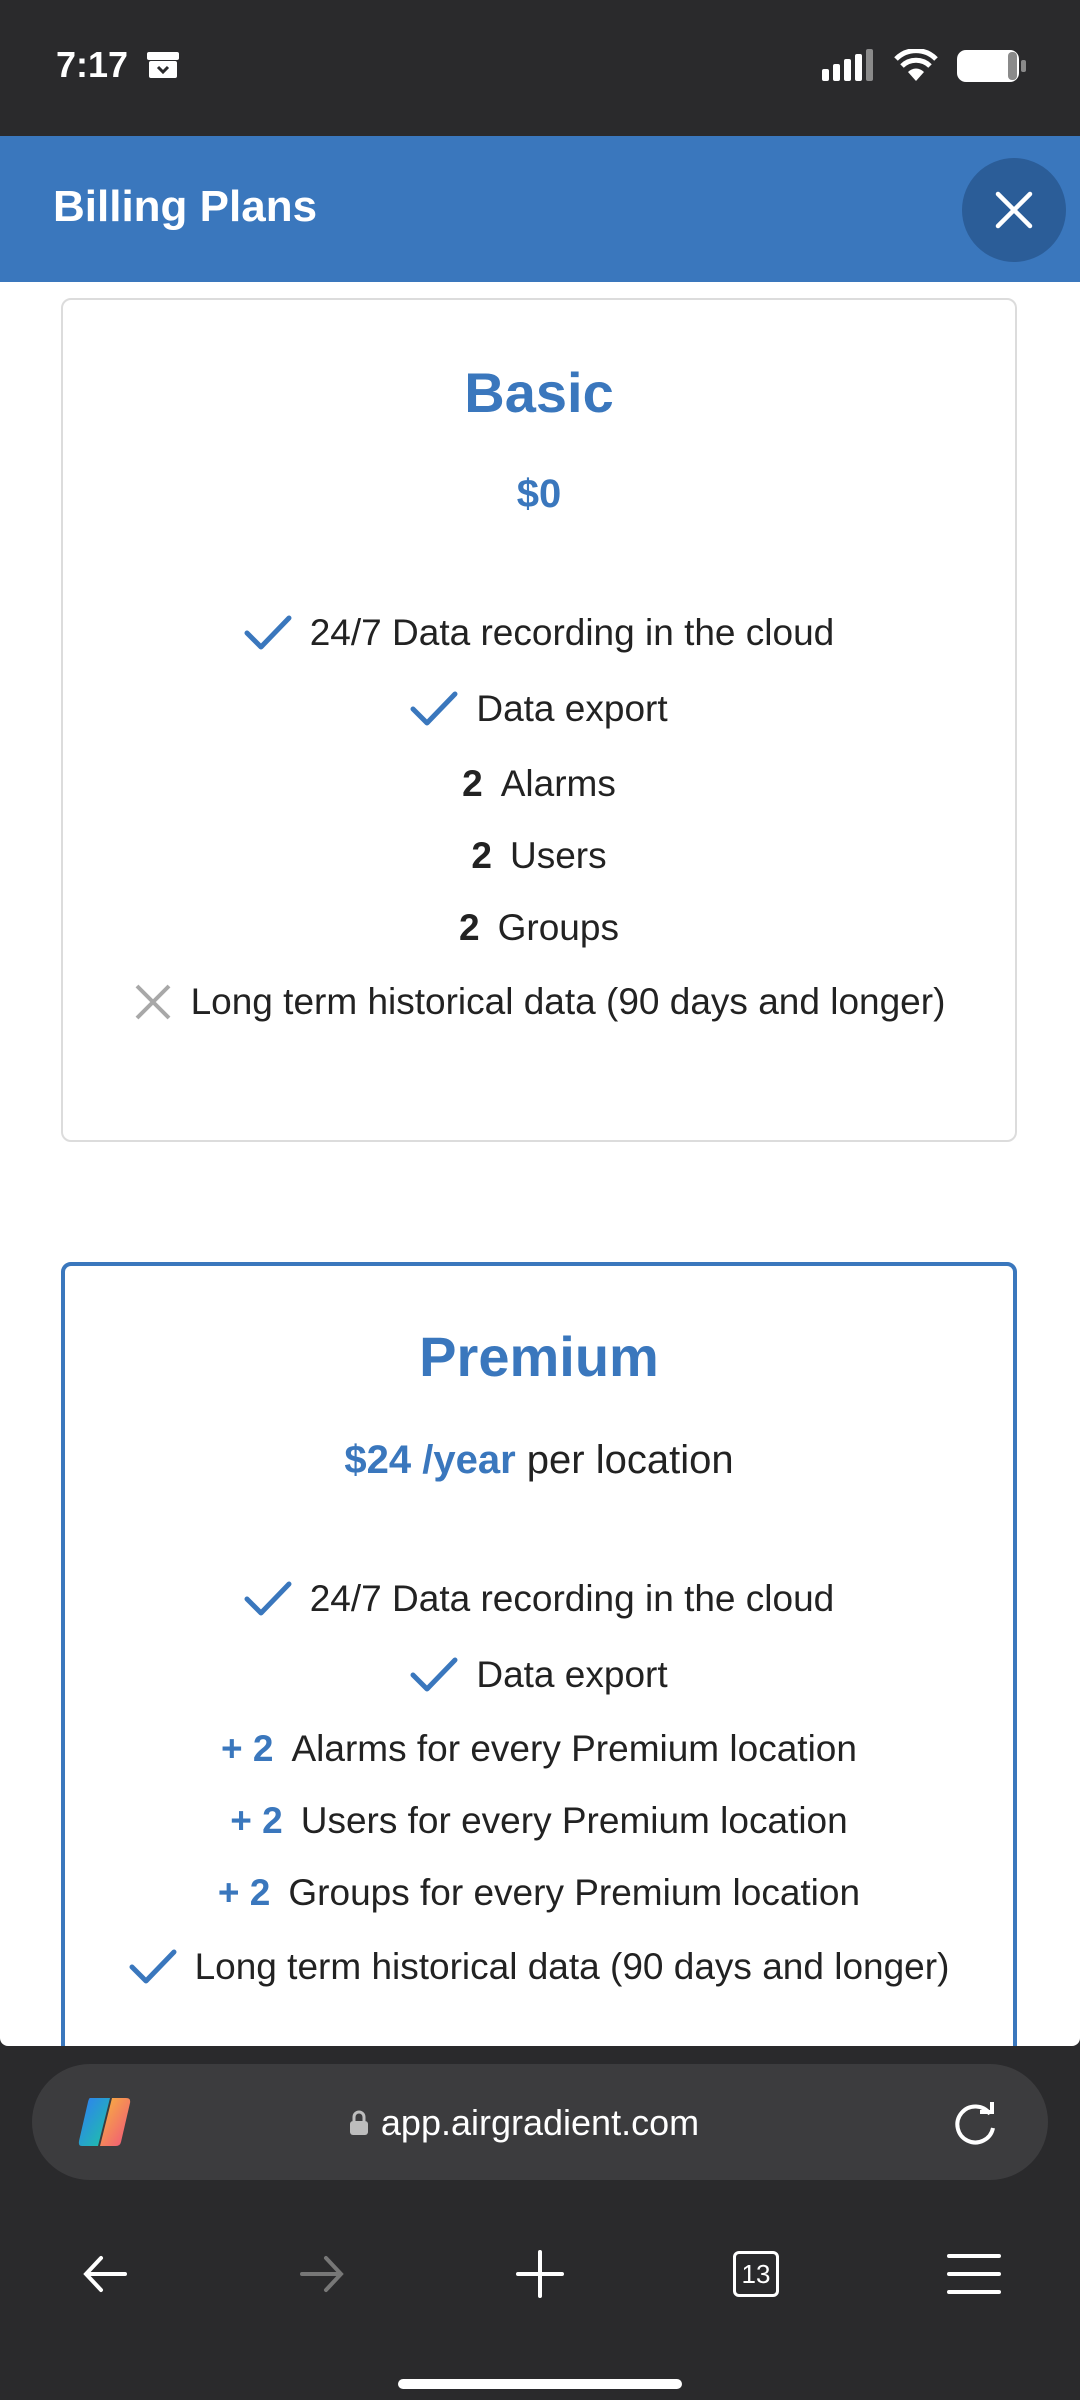 Image resolution: width=1080 pixels, height=2400 pixels. Describe the element at coordinates (163, 67) in the screenshot. I see `archive-icon` at that location.